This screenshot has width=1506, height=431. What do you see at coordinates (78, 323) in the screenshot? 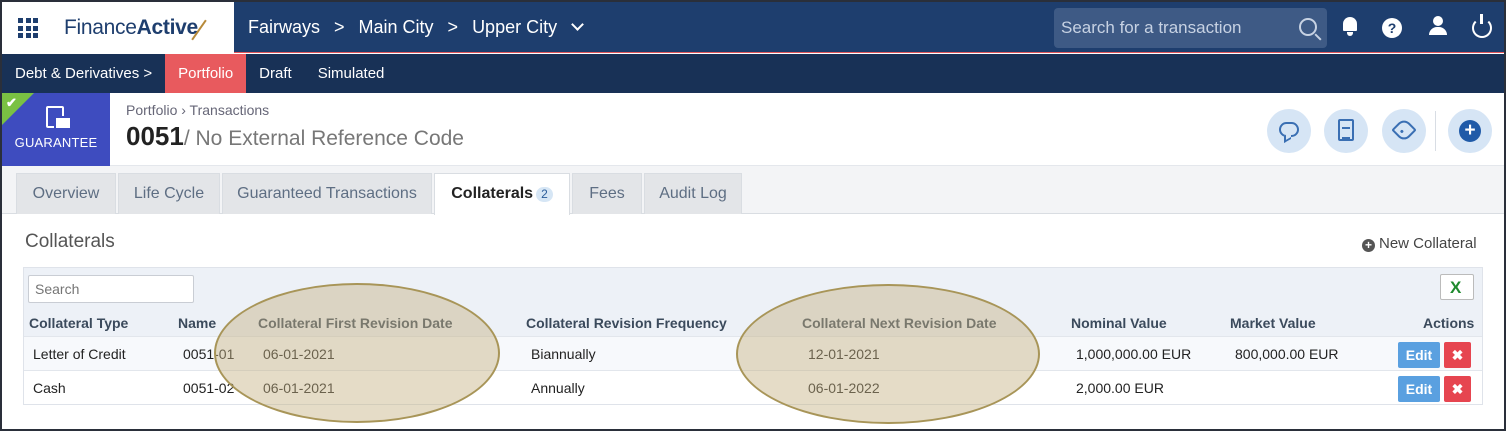
I see `column-header-type: Collateral Type` at bounding box center [78, 323].